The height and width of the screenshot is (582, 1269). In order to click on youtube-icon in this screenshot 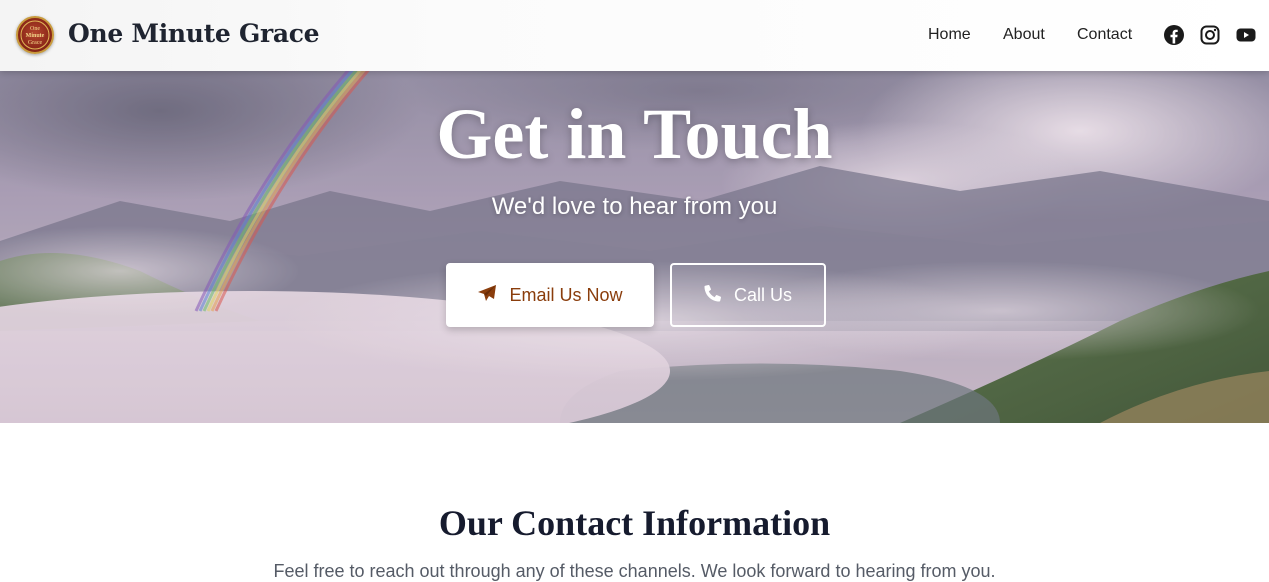, I will do `click(1246, 35)`.